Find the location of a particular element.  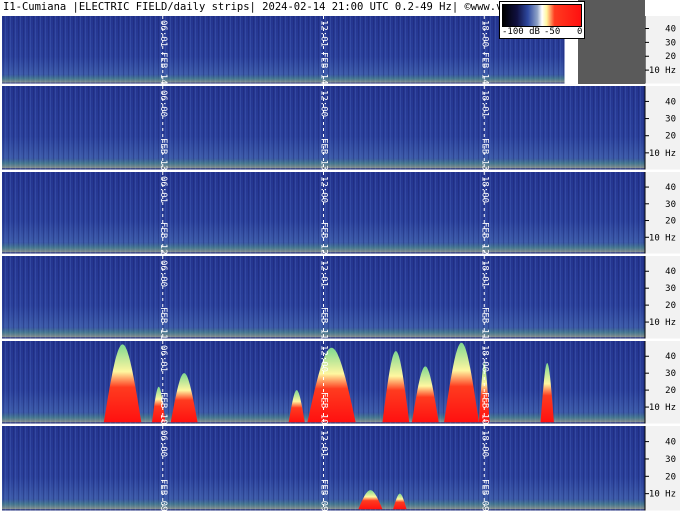

colorbar-max-label: 0 is located at coordinates (580, 32).